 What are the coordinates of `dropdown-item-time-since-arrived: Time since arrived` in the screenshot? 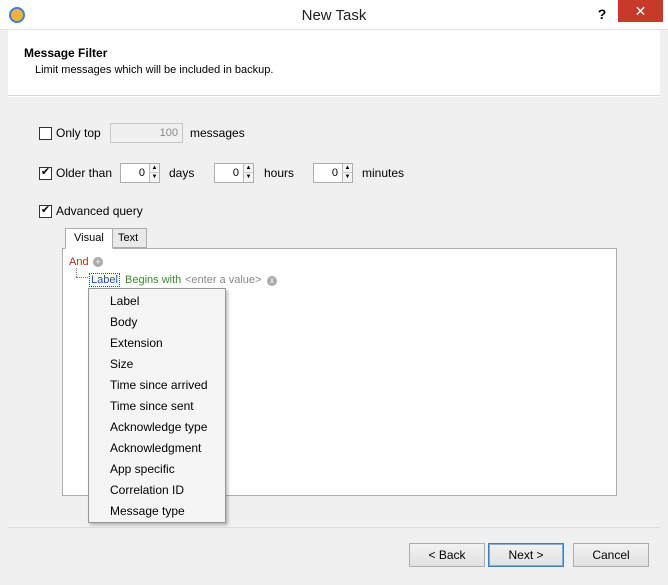 It's located at (159, 385).